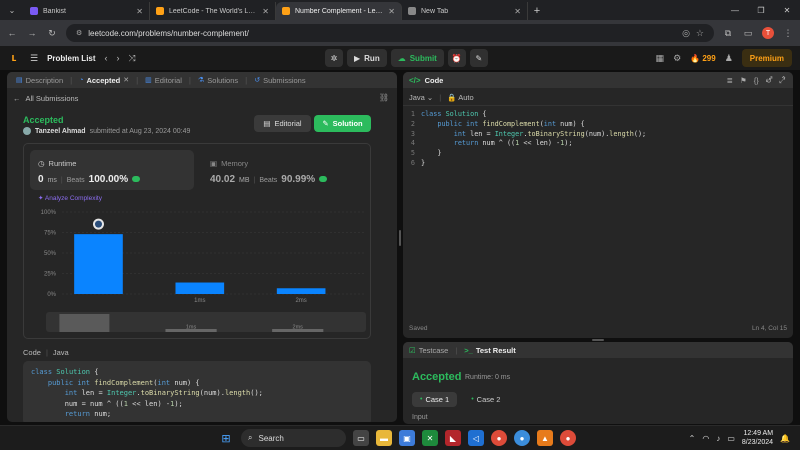  I want to click on profile-avatar: T, so click(768, 33).